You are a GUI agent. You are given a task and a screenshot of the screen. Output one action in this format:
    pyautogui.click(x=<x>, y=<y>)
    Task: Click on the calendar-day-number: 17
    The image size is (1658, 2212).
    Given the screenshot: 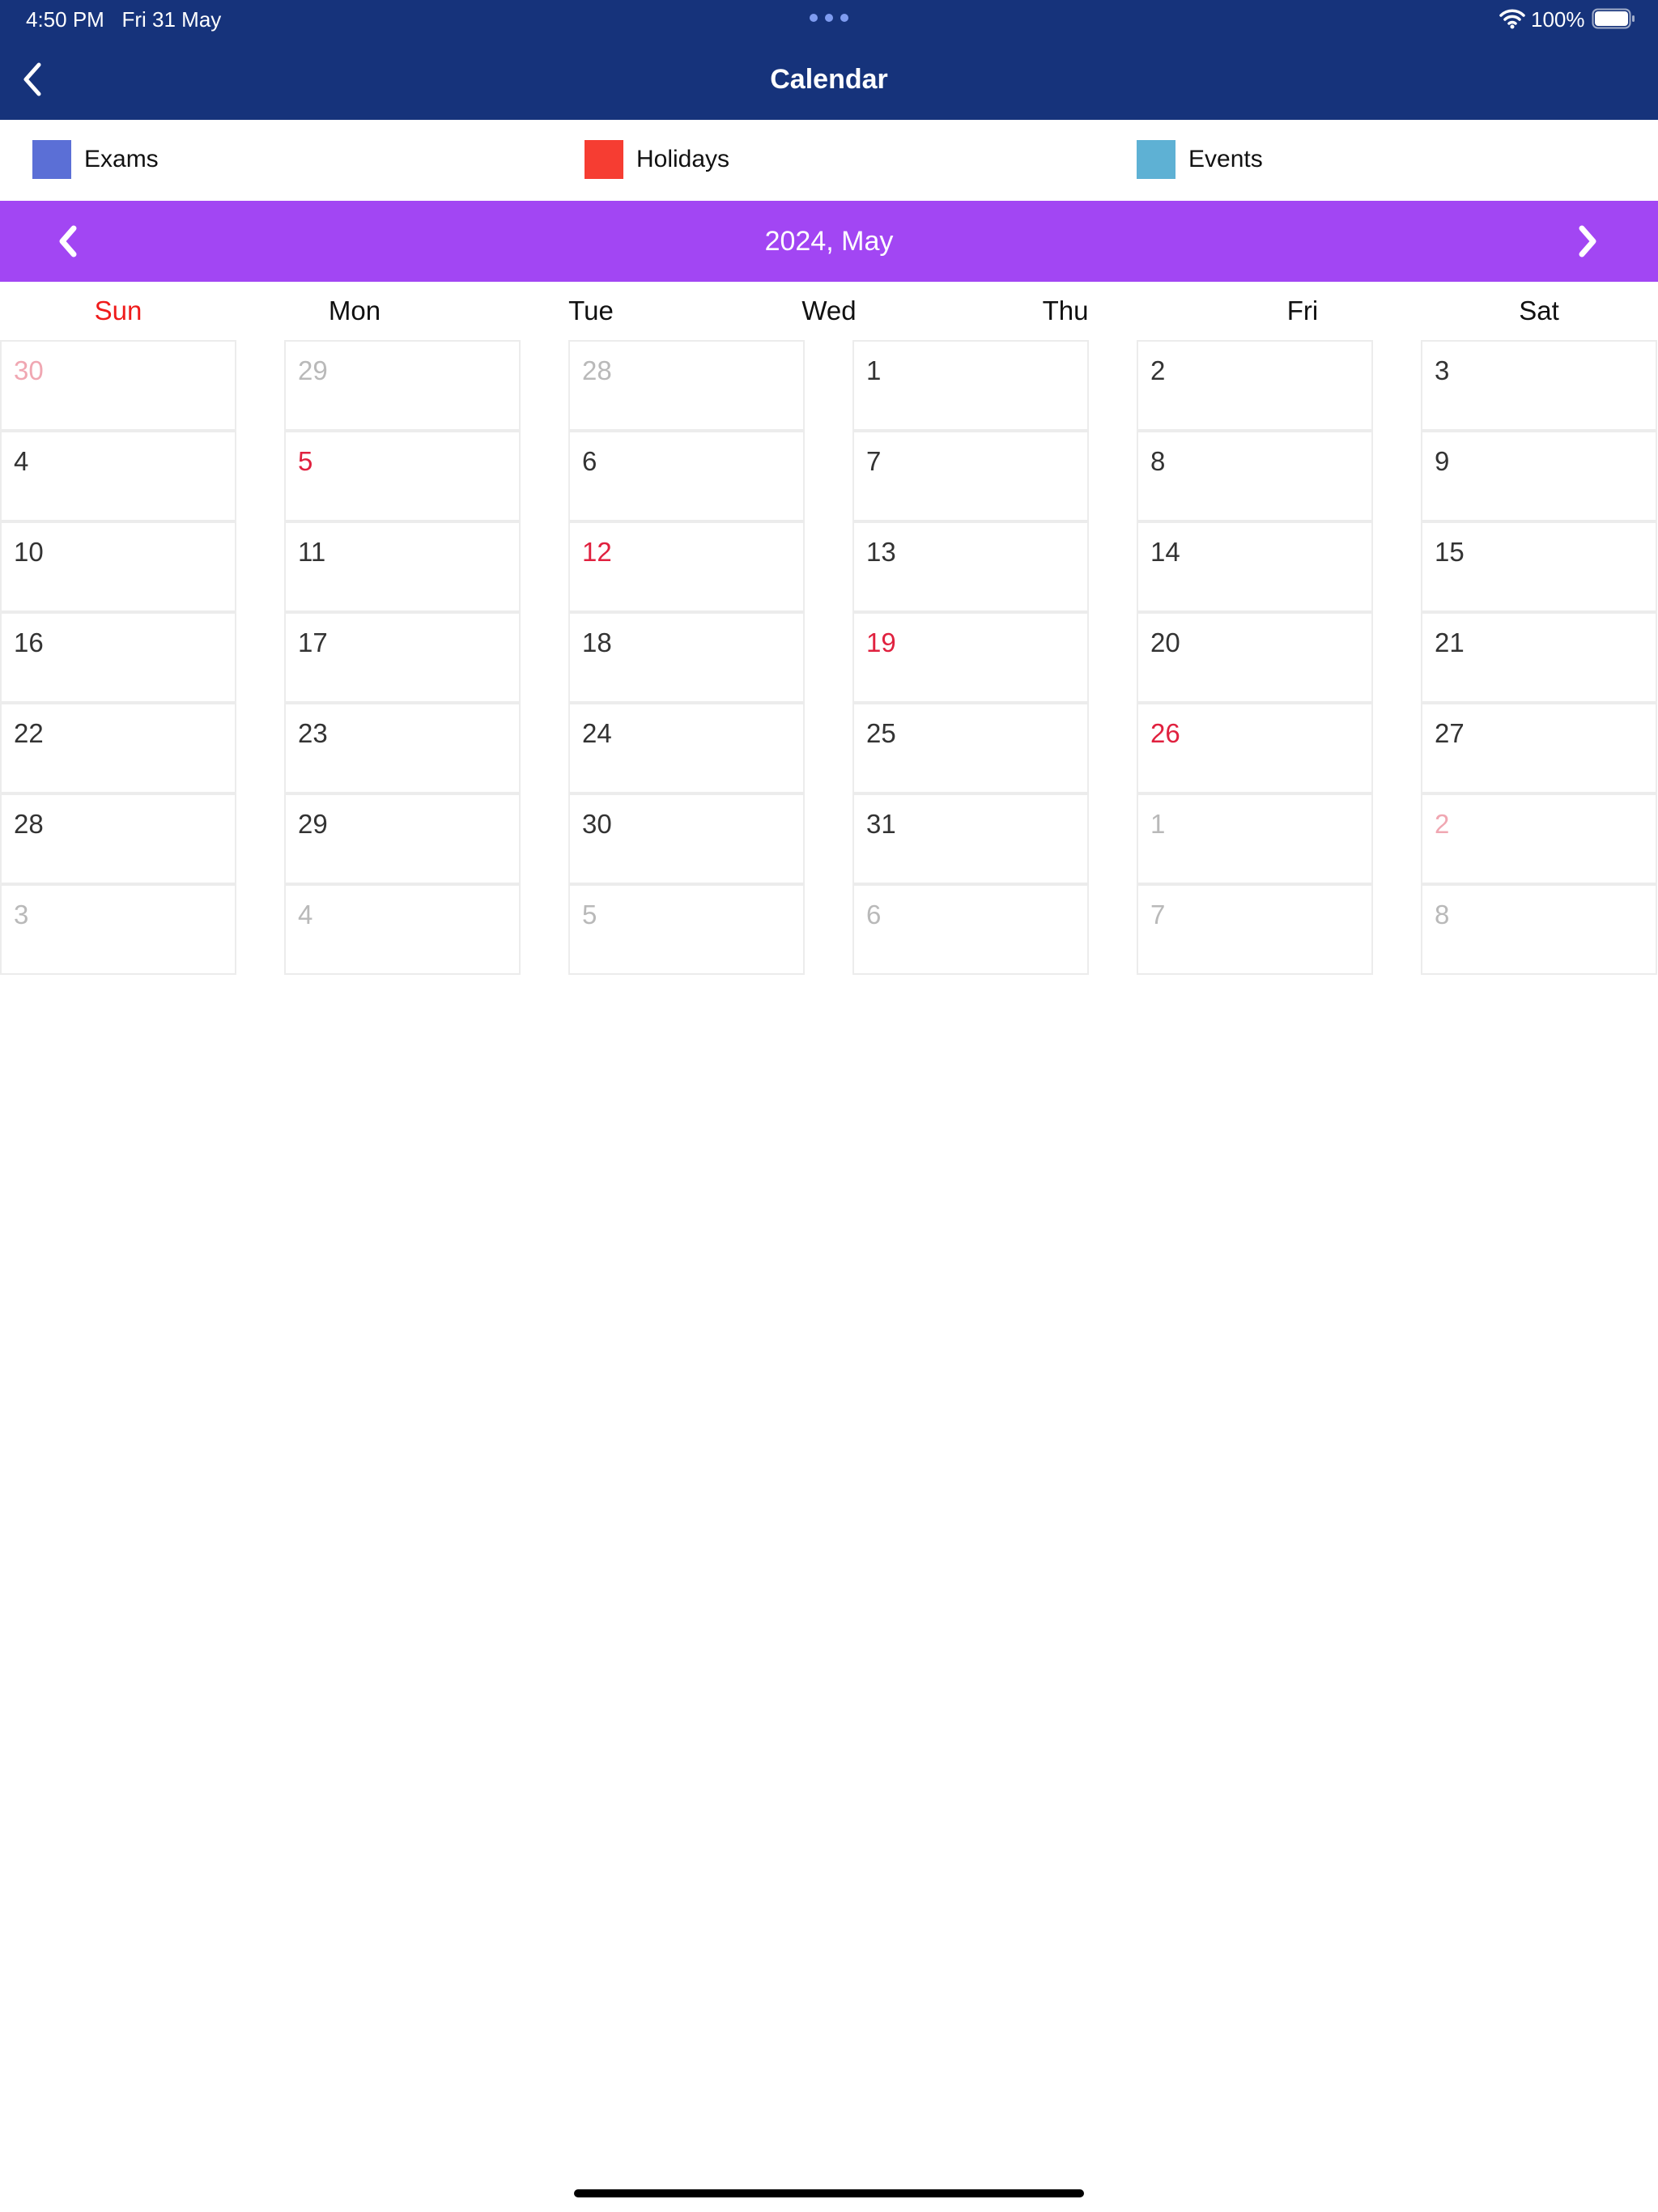 What is the action you would take?
    pyautogui.click(x=313, y=642)
    